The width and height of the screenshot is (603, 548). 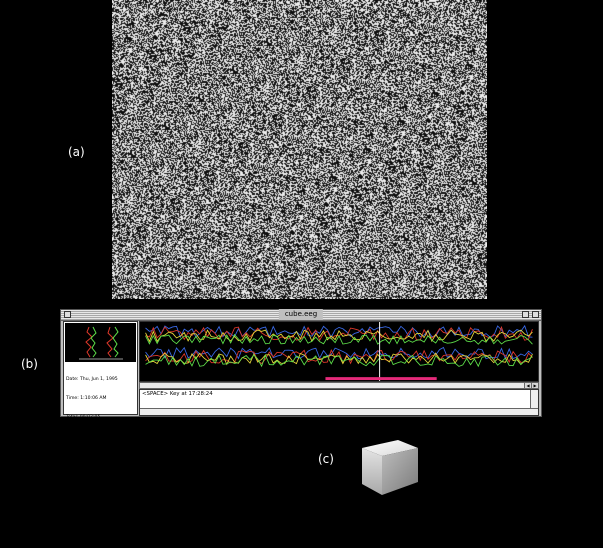 What do you see at coordinates (525, 314) in the screenshot?
I see `zoom-box-icon` at bounding box center [525, 314].